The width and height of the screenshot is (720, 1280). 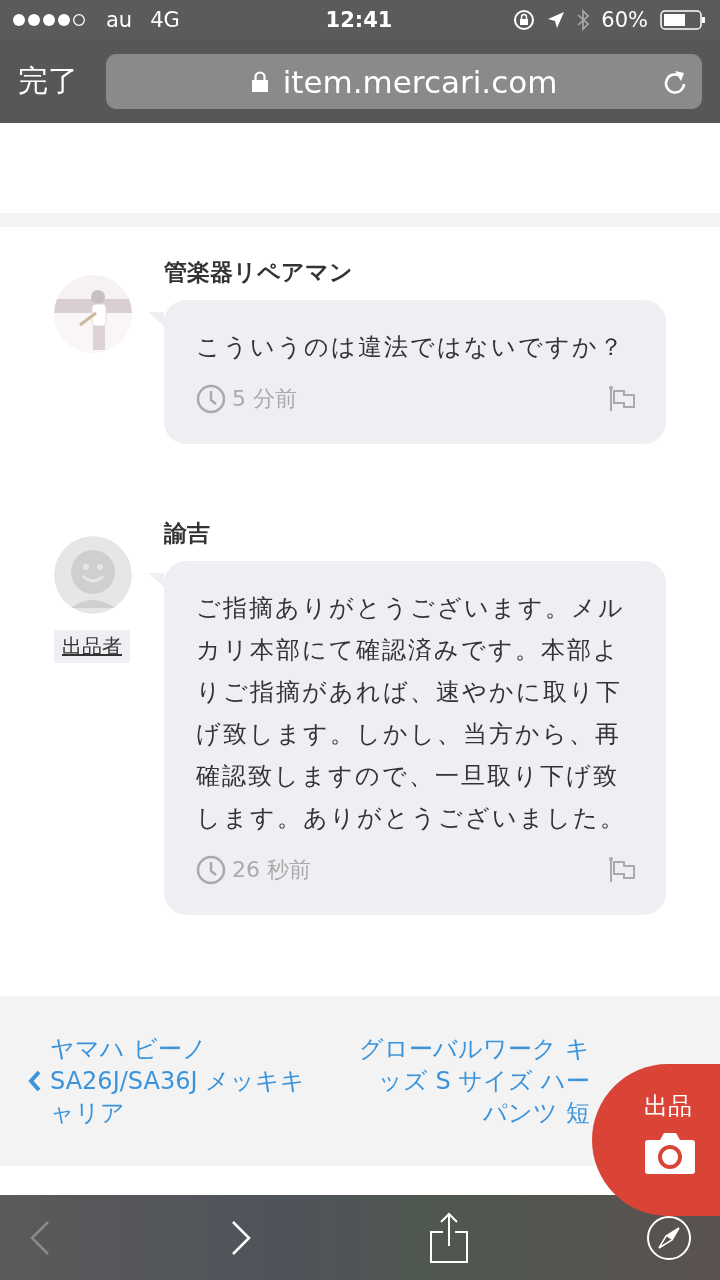 What do you see at coordinates (165, 20) in the screenshot?
I see `network-label: 4G` at bounding box center [165, 20].